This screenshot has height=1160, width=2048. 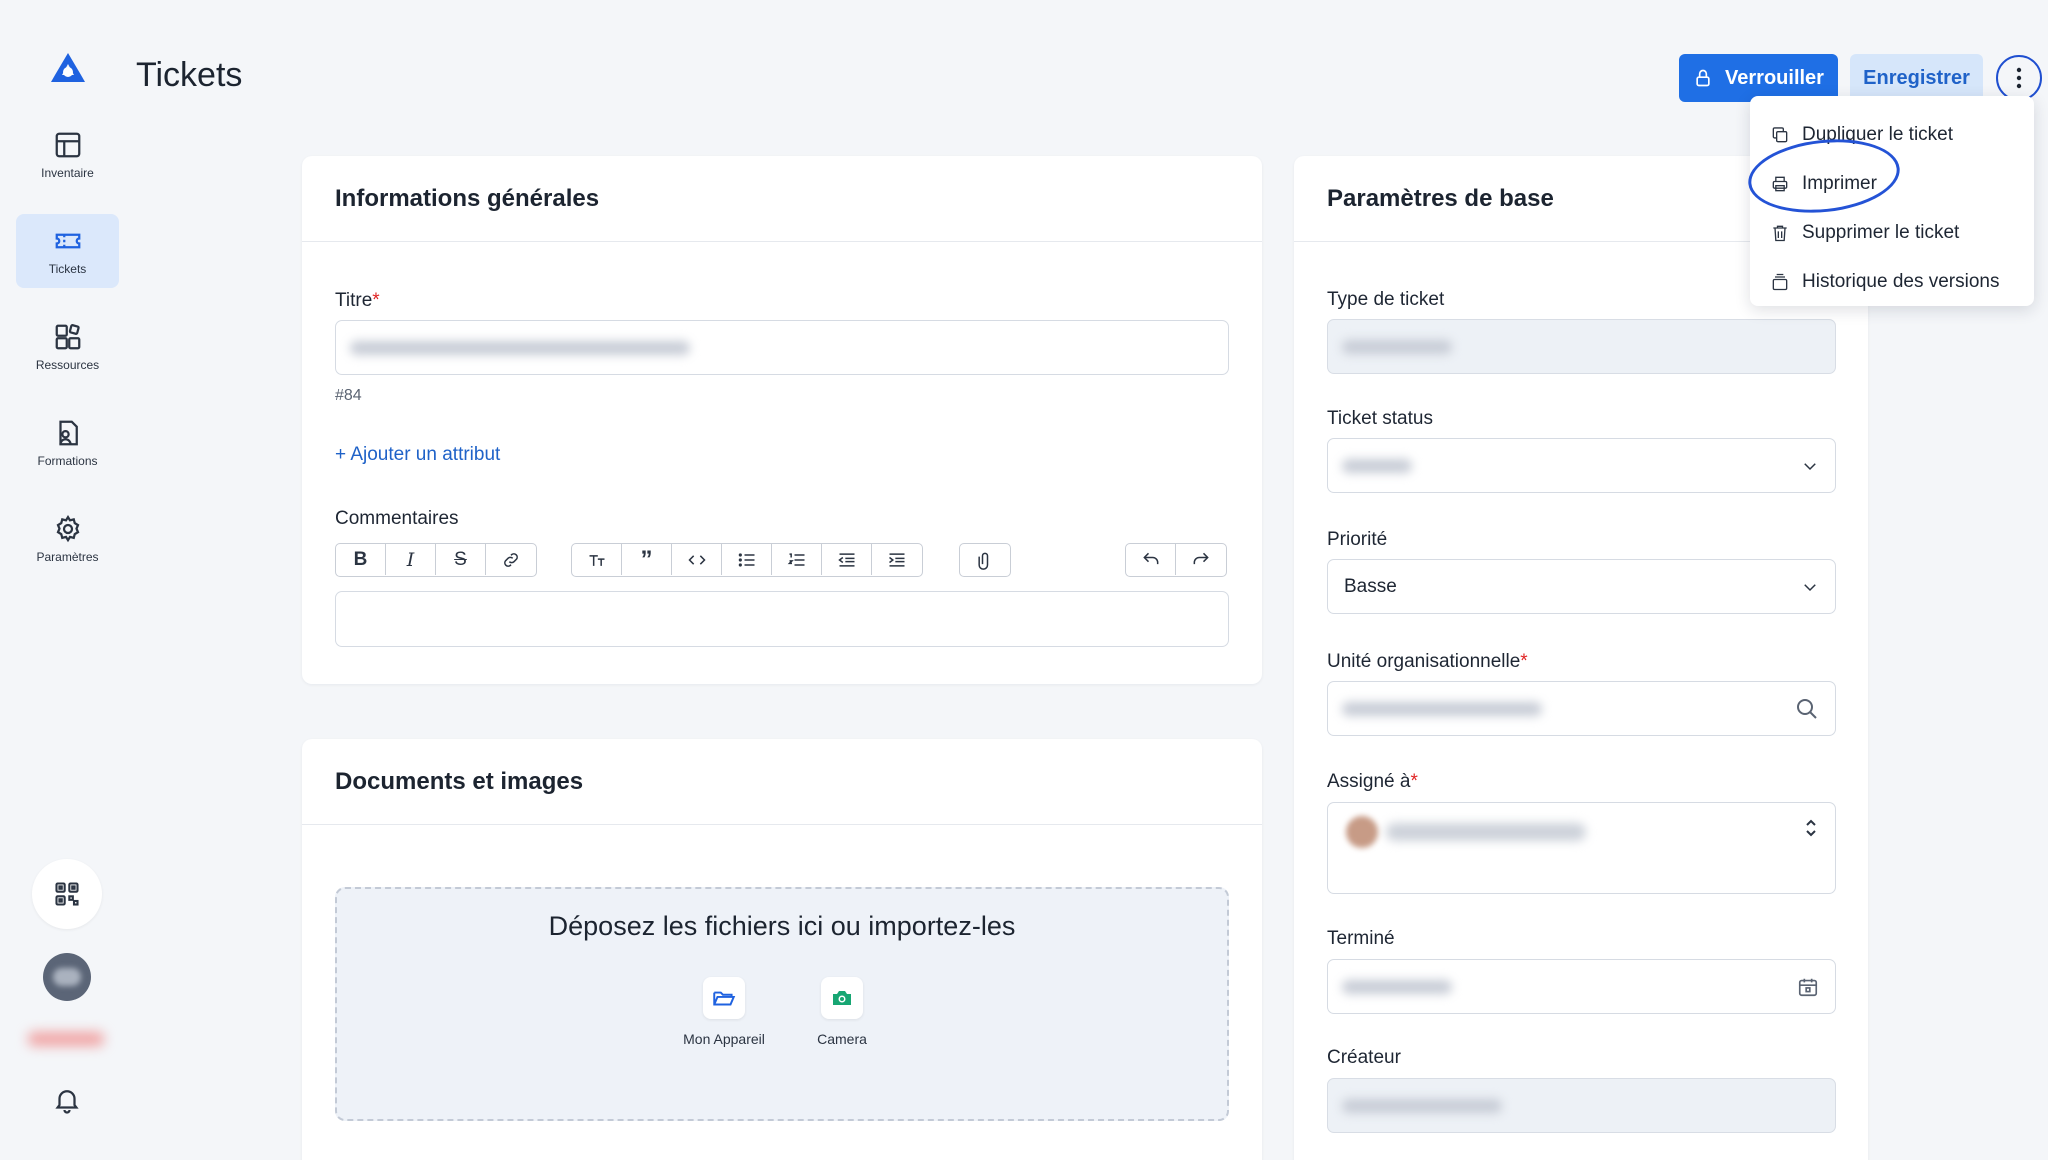 What do you see at coordinates (67, 528) in the screenshot?
I see `gear-icon` at bounding box center [67, 528].